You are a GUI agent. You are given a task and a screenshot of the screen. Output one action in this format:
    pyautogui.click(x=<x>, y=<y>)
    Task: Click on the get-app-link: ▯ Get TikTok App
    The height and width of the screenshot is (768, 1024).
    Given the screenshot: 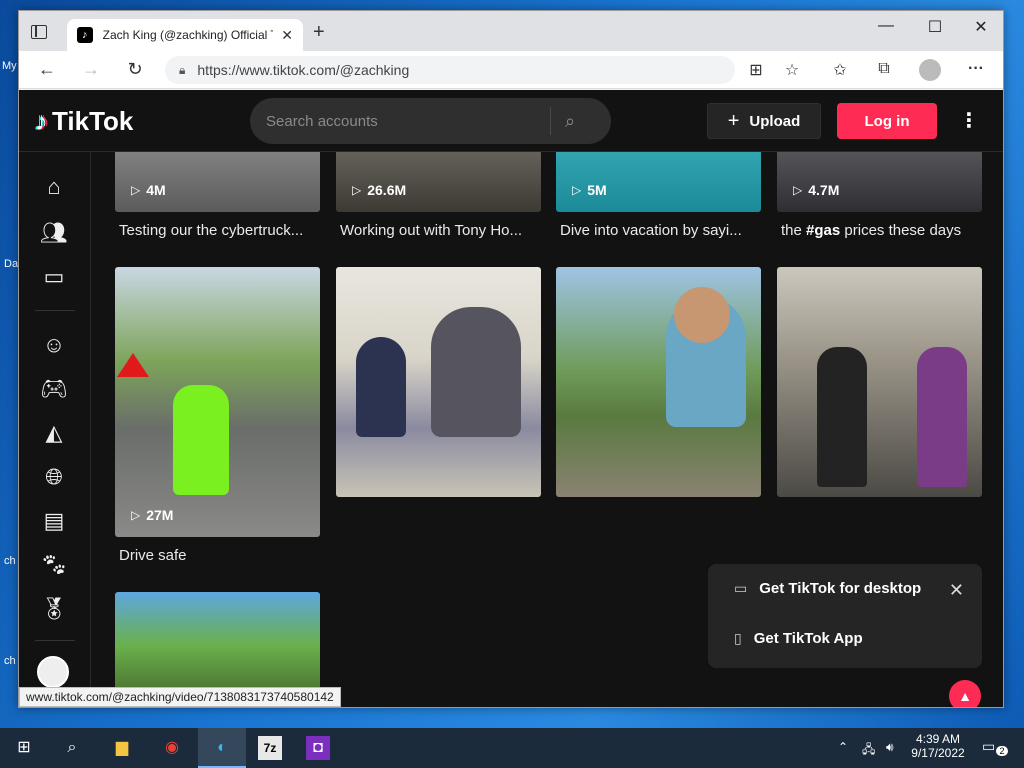 What is the action you would take?
    pyautogui.click(x=798, y=638)
    